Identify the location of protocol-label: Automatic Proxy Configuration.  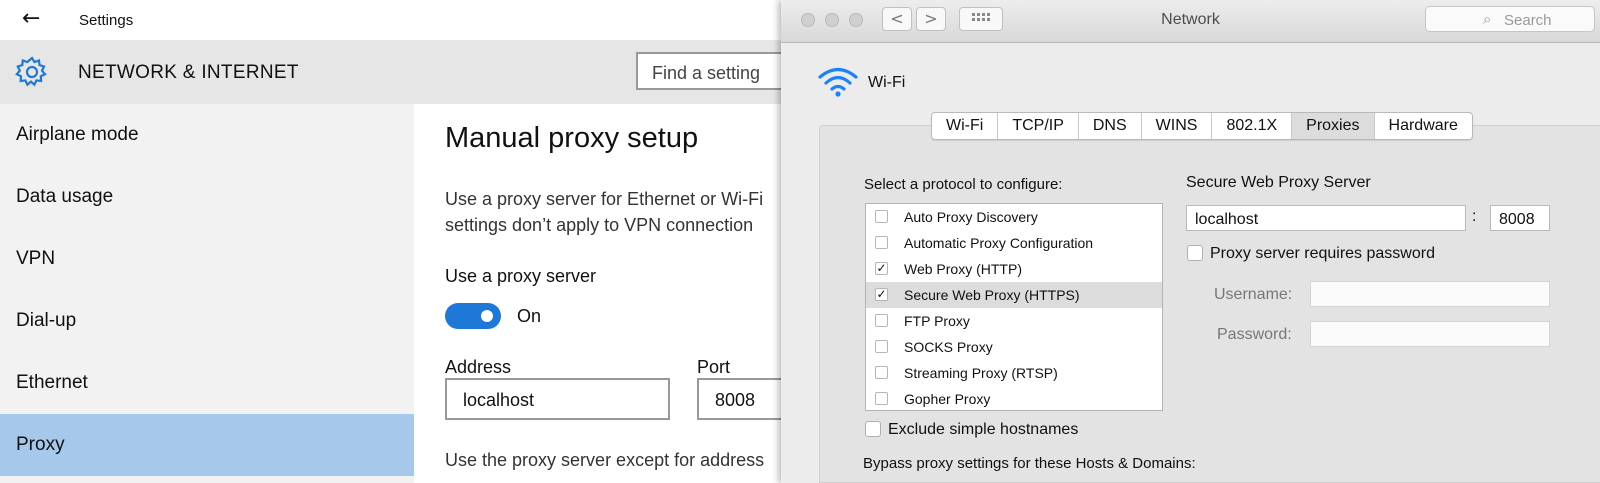
(999, 243).